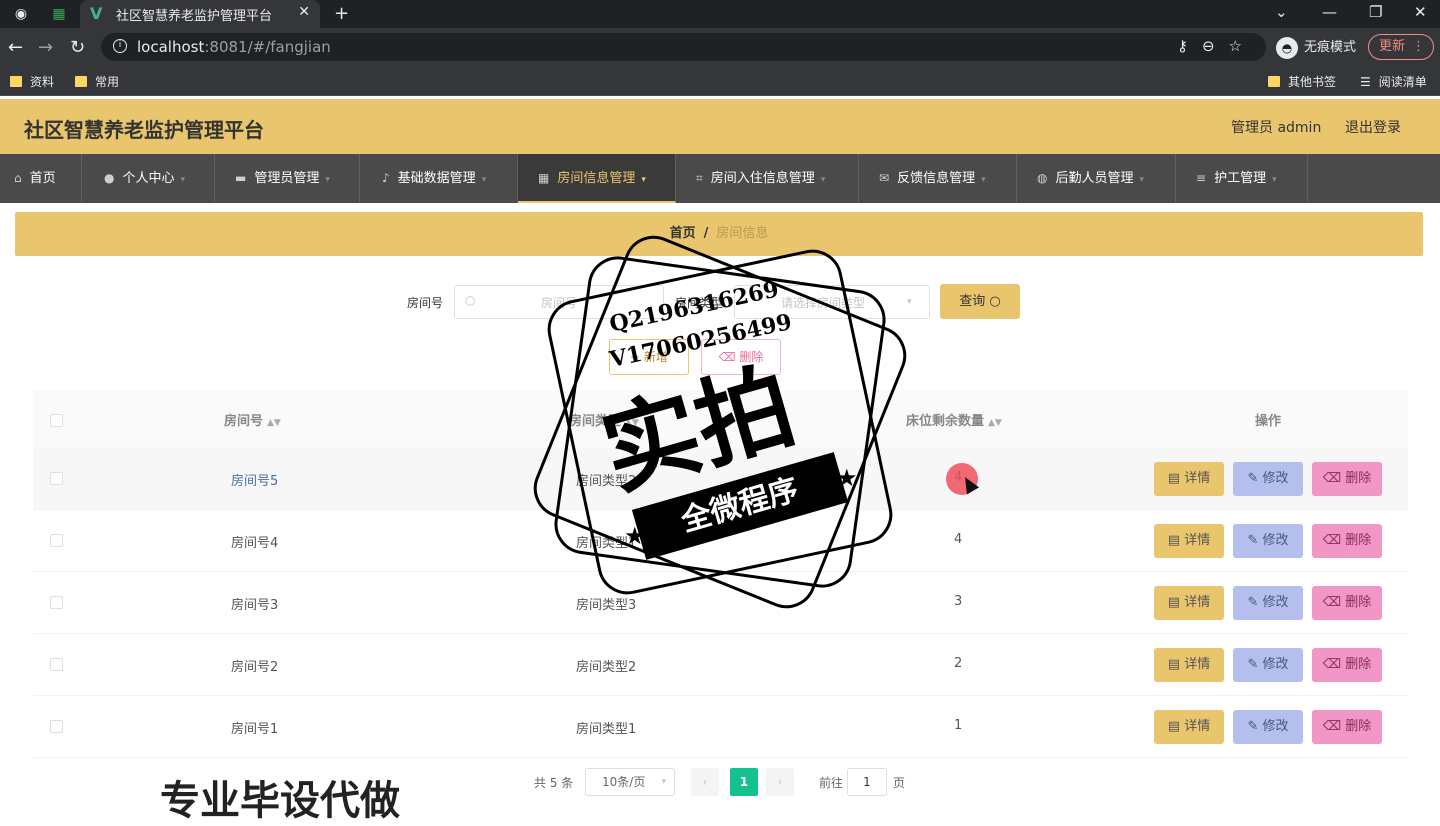 This screenshot has width=1440, height=826. Describe the element at coordinates (559, 302) in the screenshot. I see `room-no-input: ○ 房间号` at that location.